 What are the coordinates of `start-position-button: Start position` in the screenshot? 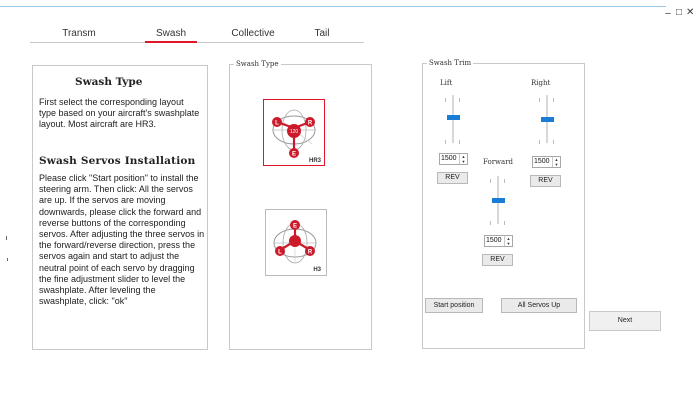 It's located at (454, 305).